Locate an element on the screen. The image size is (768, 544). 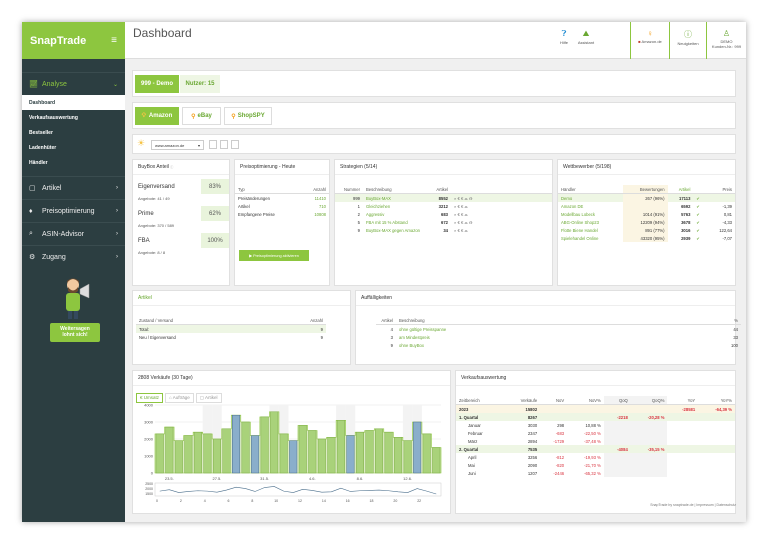
assistant-button: ⛰︎ Assistant is located at coordinates (586, 40).